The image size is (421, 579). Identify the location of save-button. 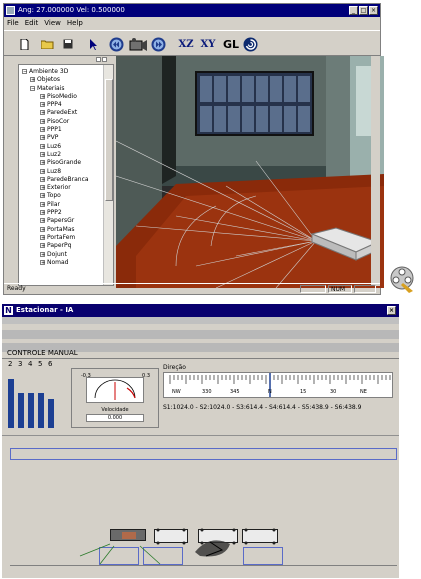
(68, 44).